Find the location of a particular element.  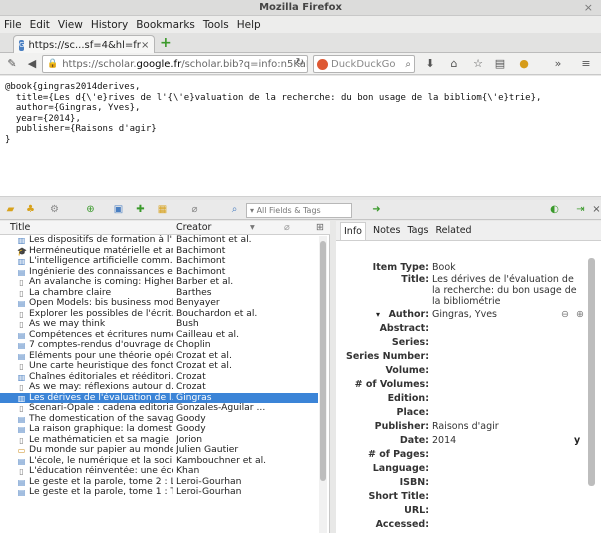

new-collection-icon: ▰ is located at coordinates (10, 210).